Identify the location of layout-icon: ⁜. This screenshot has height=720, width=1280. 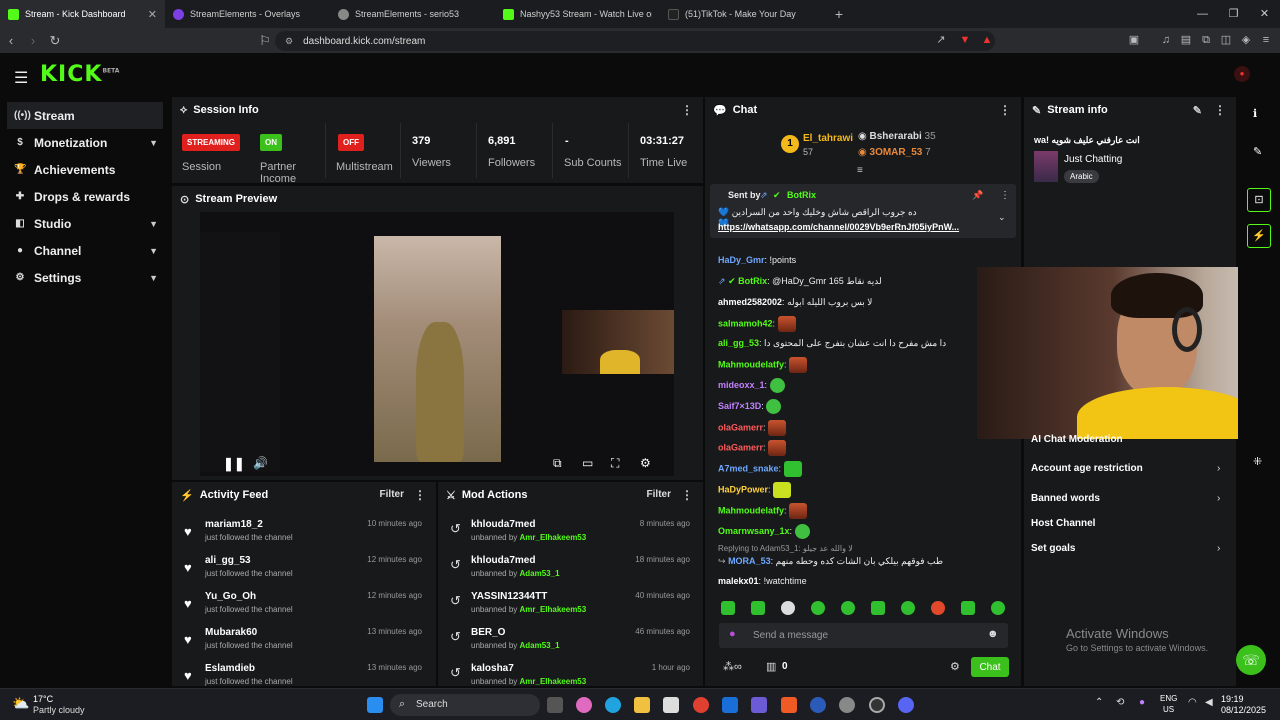
(1257, 461).